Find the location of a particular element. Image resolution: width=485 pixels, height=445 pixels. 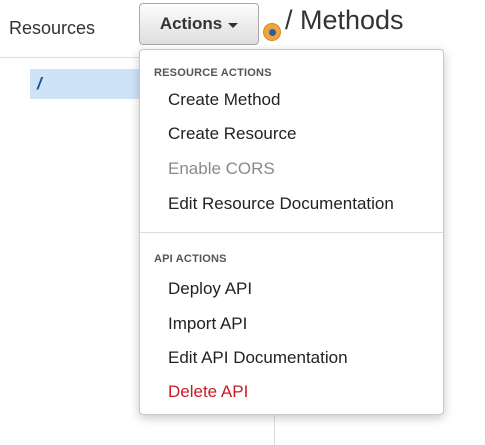

menu-item-edit-api-documentation: Edit API Documentation is located at coordinates (258, 358).